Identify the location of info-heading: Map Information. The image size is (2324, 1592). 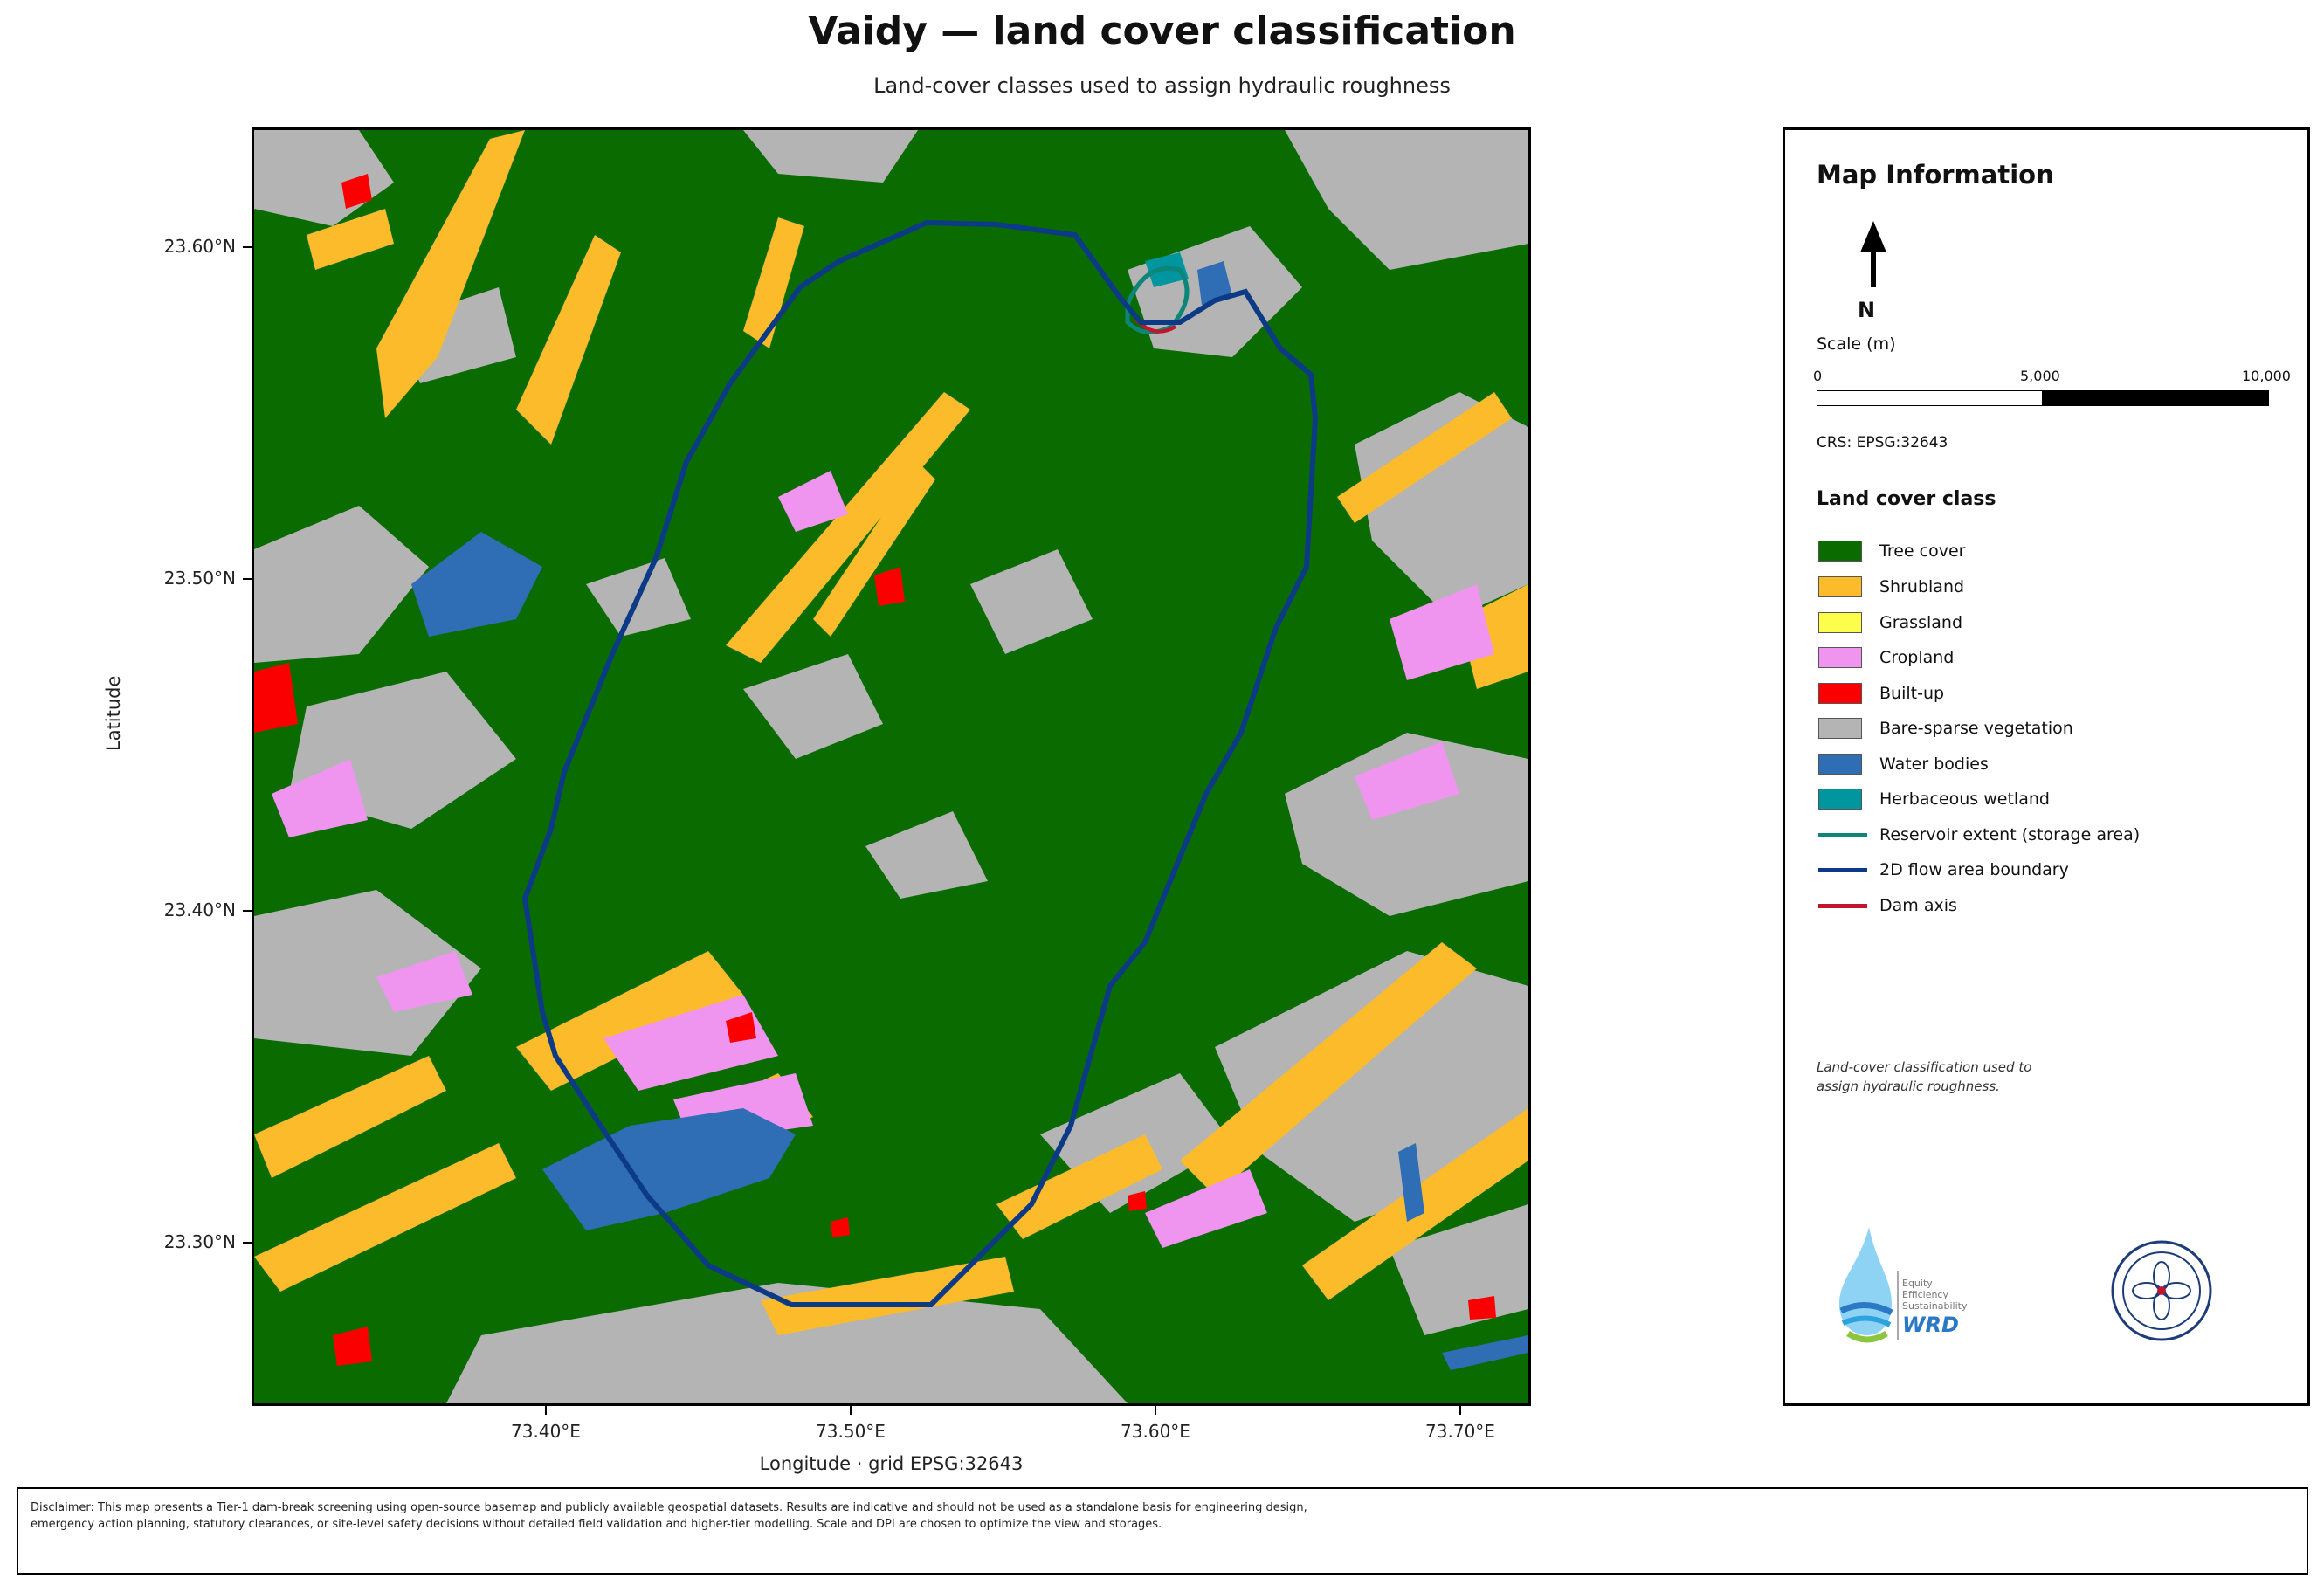
(1935, 175).